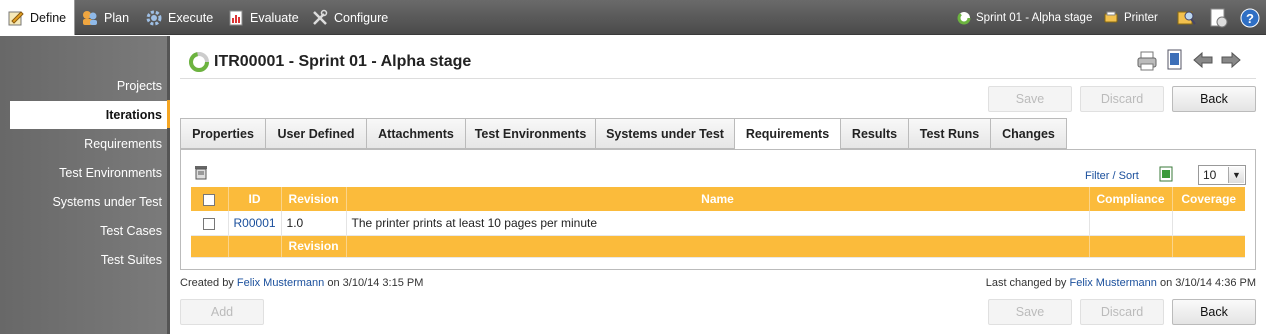 The width and height of the screenshot is (1266, 334). What do you see at coordinates (1166, 174) in the screenshot?
I see `excel-export-icon` at bounding box center [1166, 174].